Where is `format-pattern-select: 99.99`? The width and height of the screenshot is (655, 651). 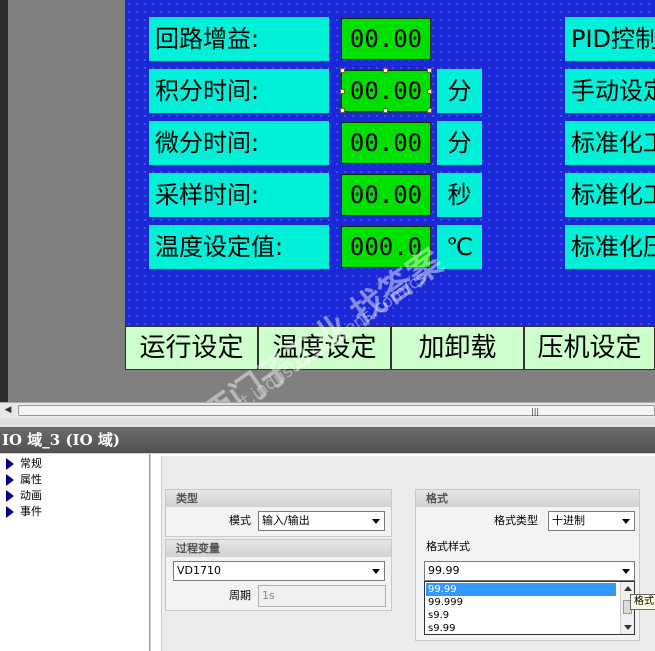
format-pattern-select: 99.99 is located at coordinates (529, 571).